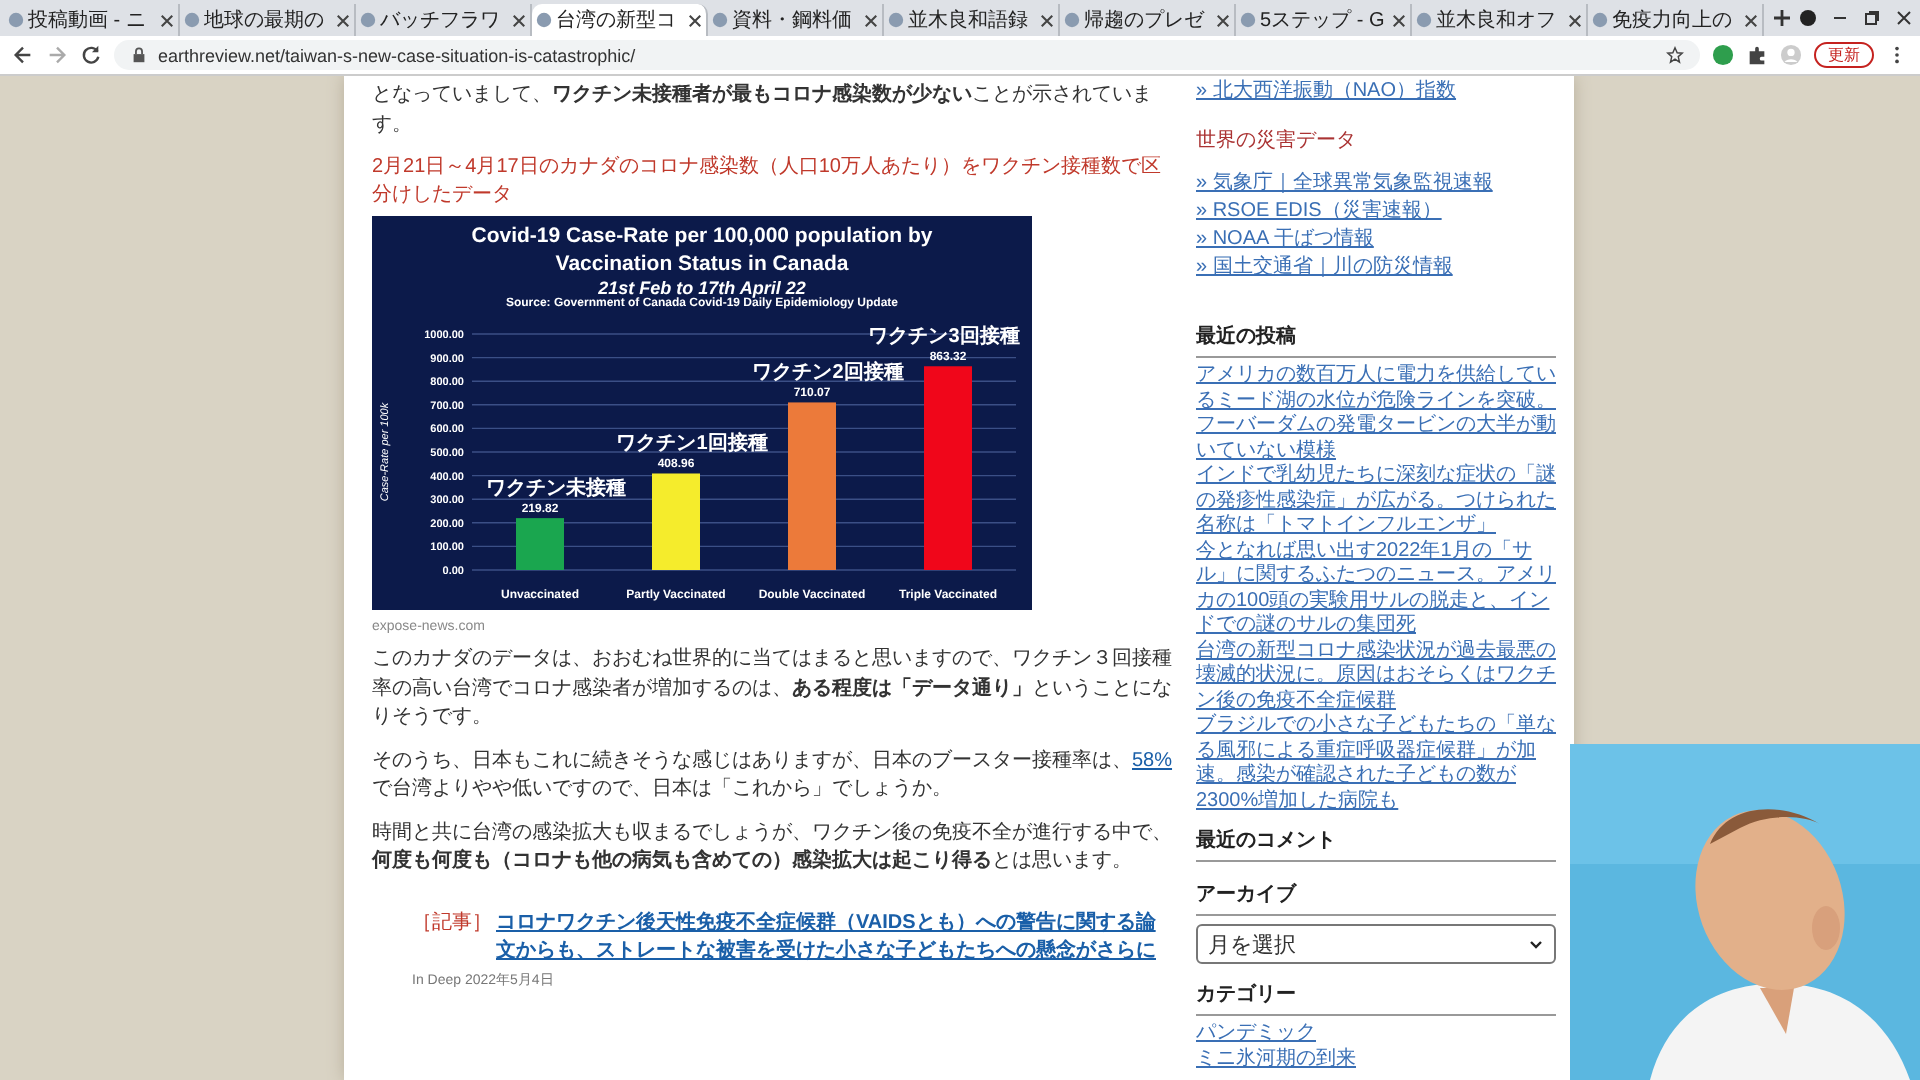 This screenshot has width=1920, height=1080. I want to click on inline-link: 58%, so click(1152, 760).